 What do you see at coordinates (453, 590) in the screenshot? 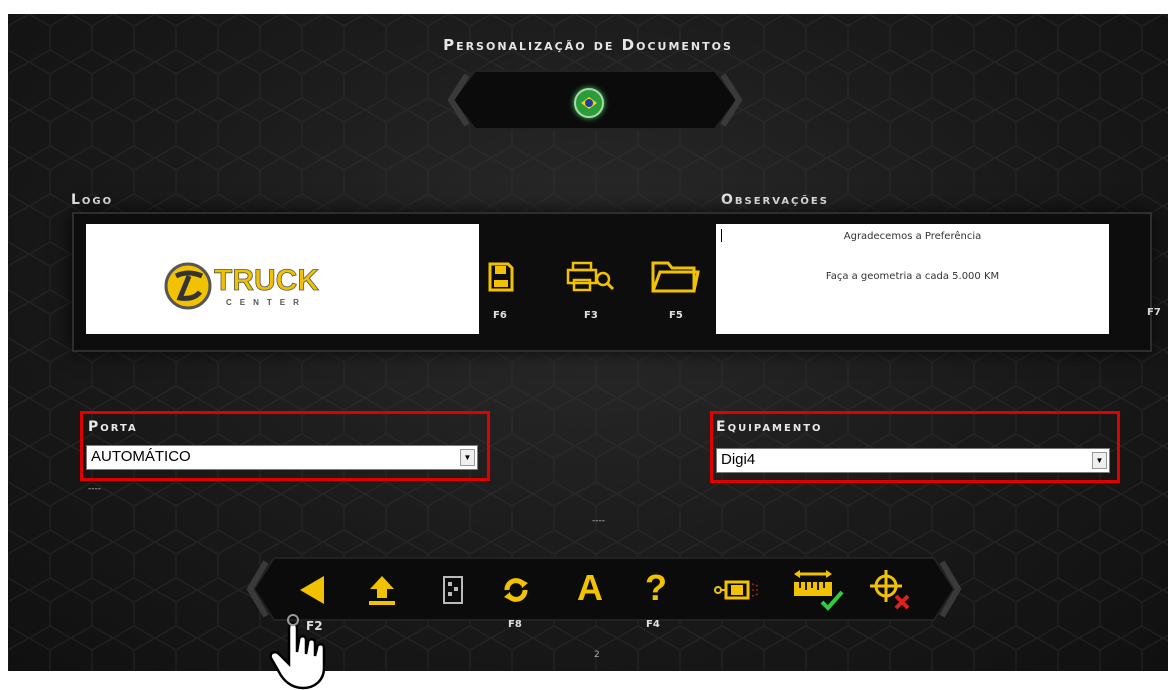
I see `document-icon` at bounding box center [453, 590].